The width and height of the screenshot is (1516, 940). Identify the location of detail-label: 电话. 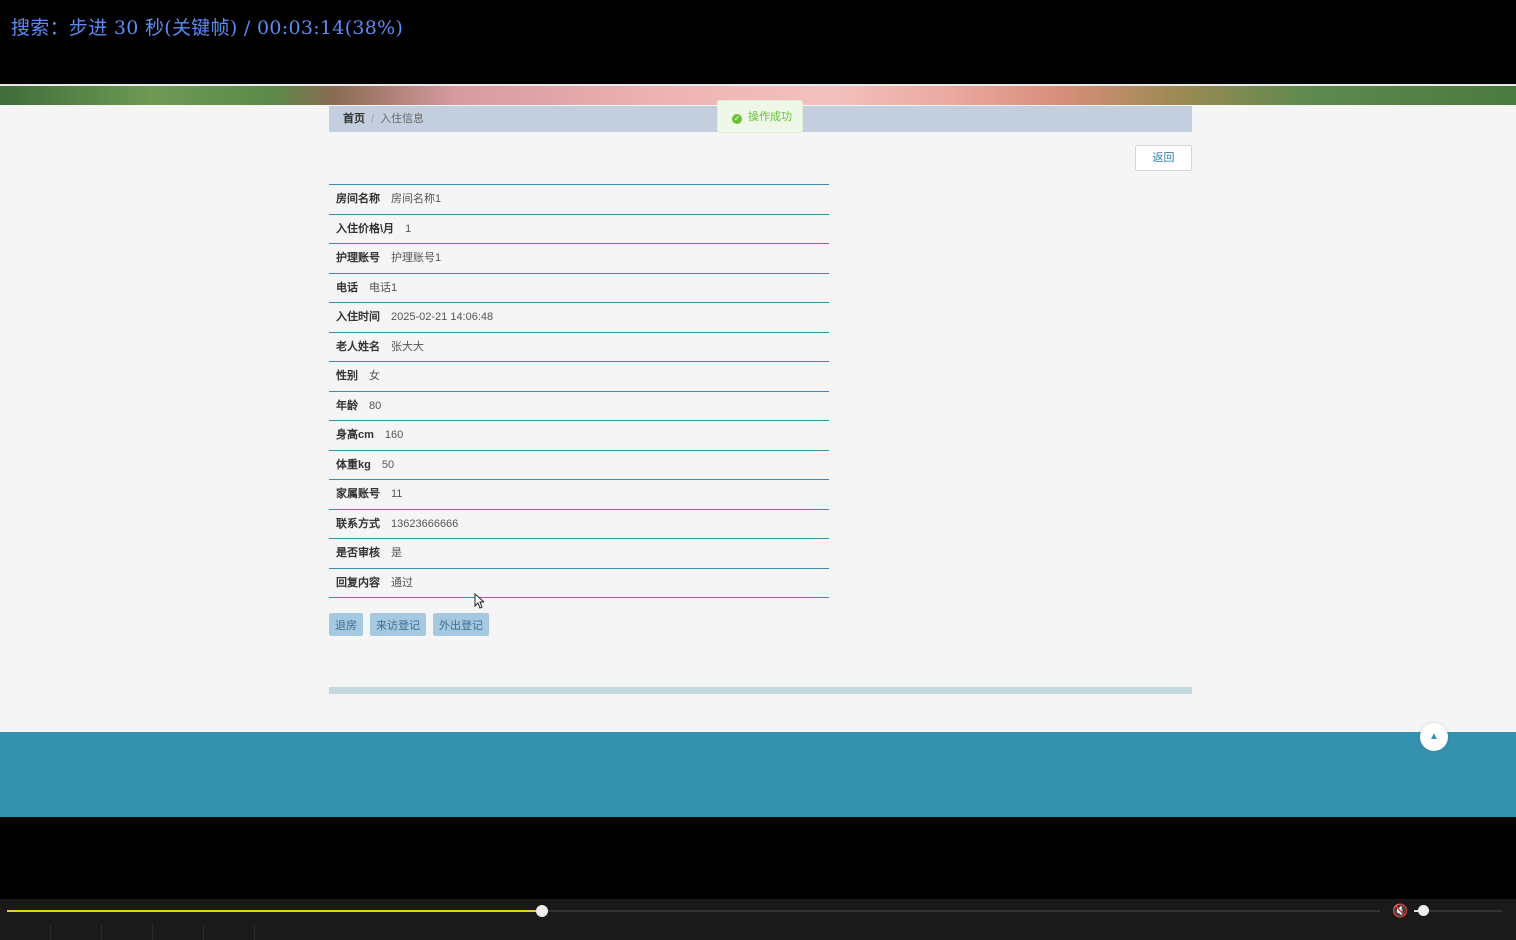
(347, 287).